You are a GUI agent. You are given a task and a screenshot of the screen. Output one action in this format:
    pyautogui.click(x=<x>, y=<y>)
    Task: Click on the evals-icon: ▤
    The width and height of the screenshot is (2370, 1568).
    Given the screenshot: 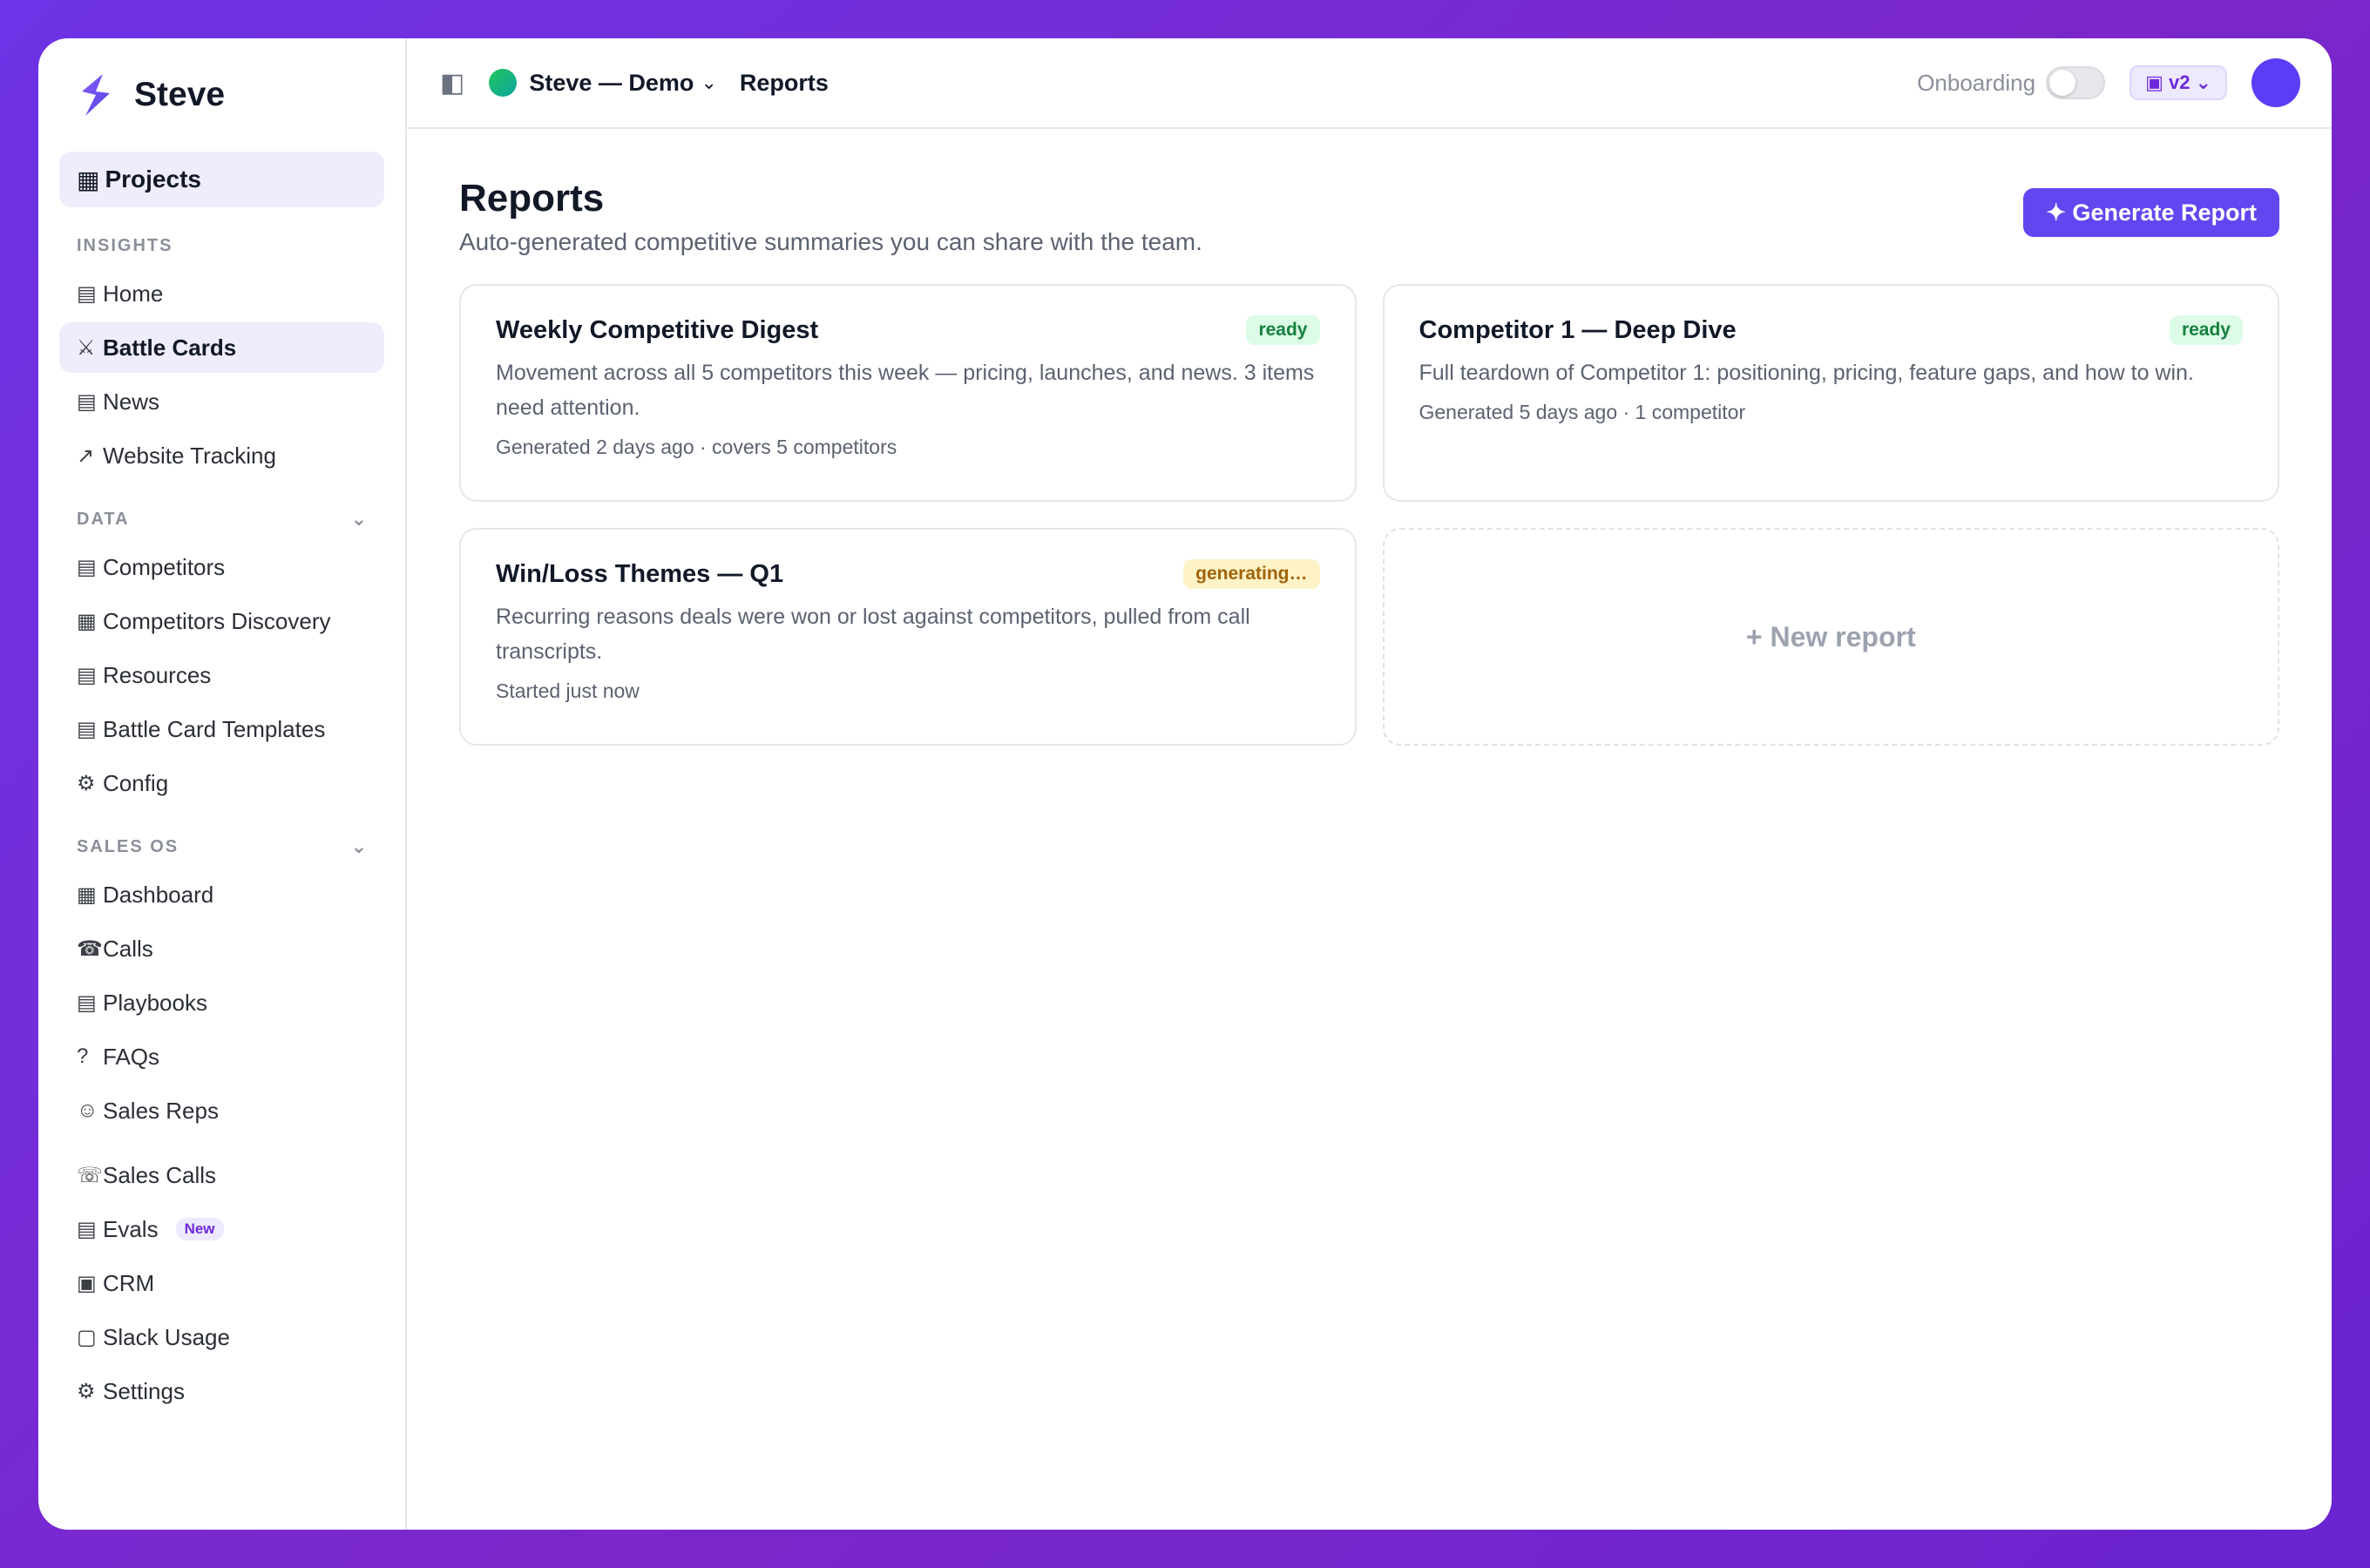 What is the action you would take?
    pyautogui.click(x=87, y=1229)
    